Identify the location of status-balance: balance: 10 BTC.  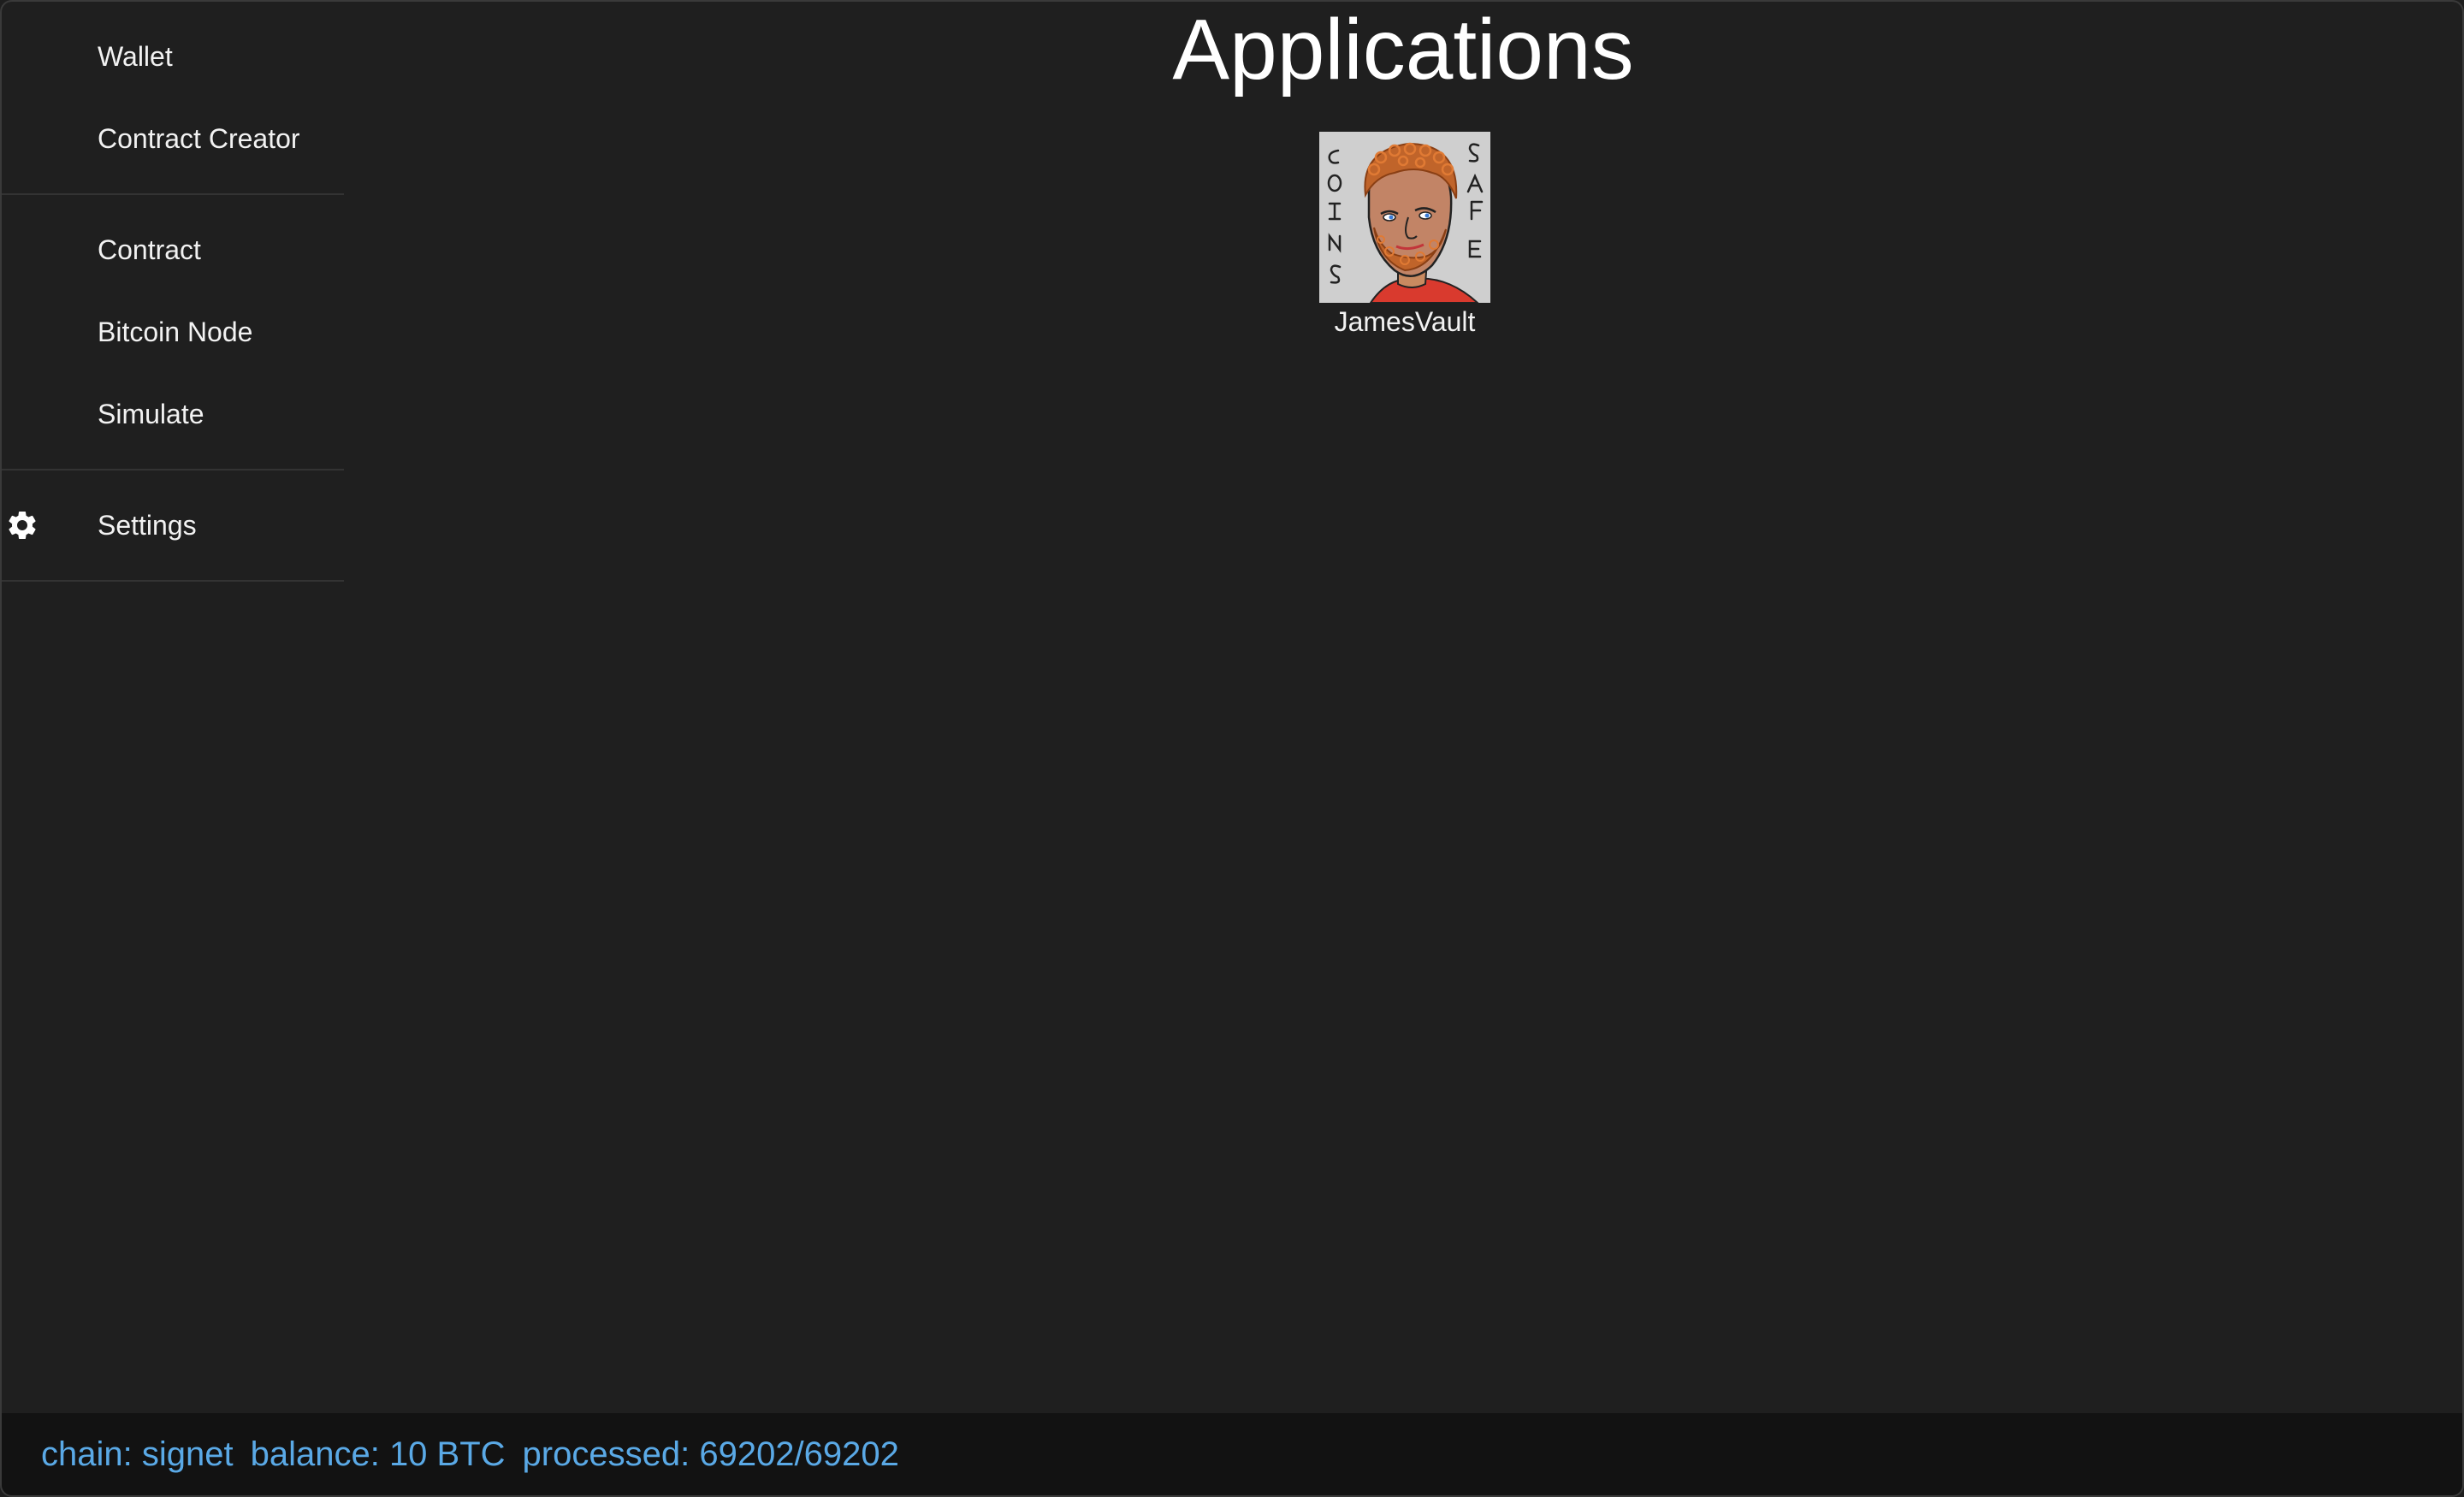
(378, 1454).